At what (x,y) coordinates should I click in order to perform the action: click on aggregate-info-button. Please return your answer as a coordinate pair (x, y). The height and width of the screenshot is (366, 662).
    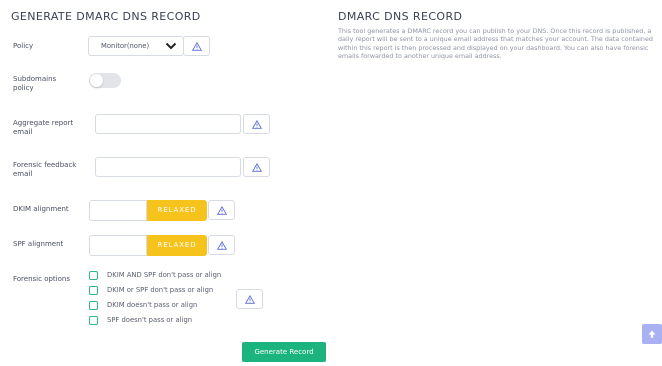
    Looking at the image, I should click on (256, 124).